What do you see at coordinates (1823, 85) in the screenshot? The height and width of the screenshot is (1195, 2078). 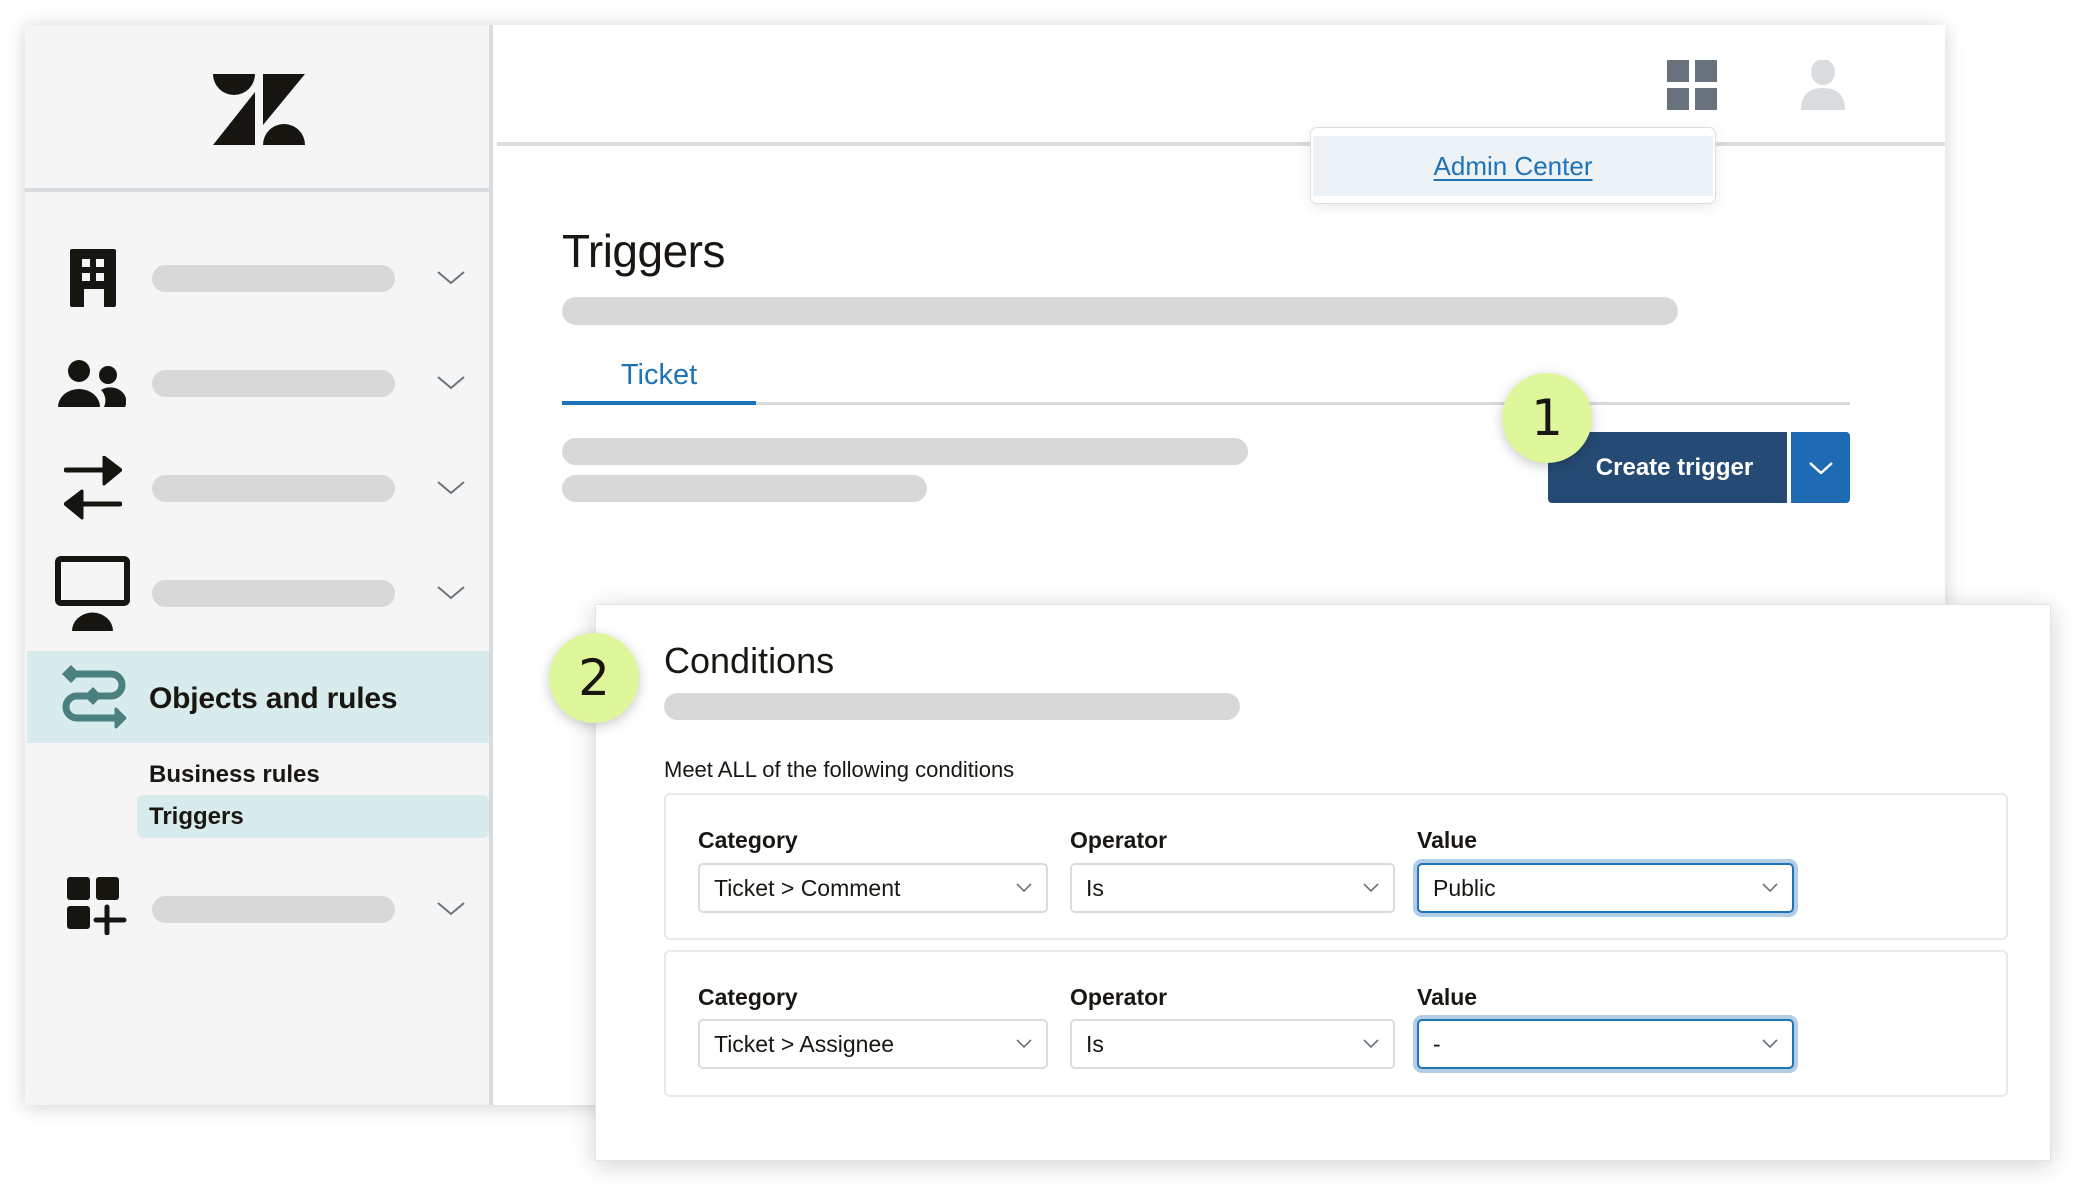 I see `avatar-icon` at bounding box center [1823, 85].